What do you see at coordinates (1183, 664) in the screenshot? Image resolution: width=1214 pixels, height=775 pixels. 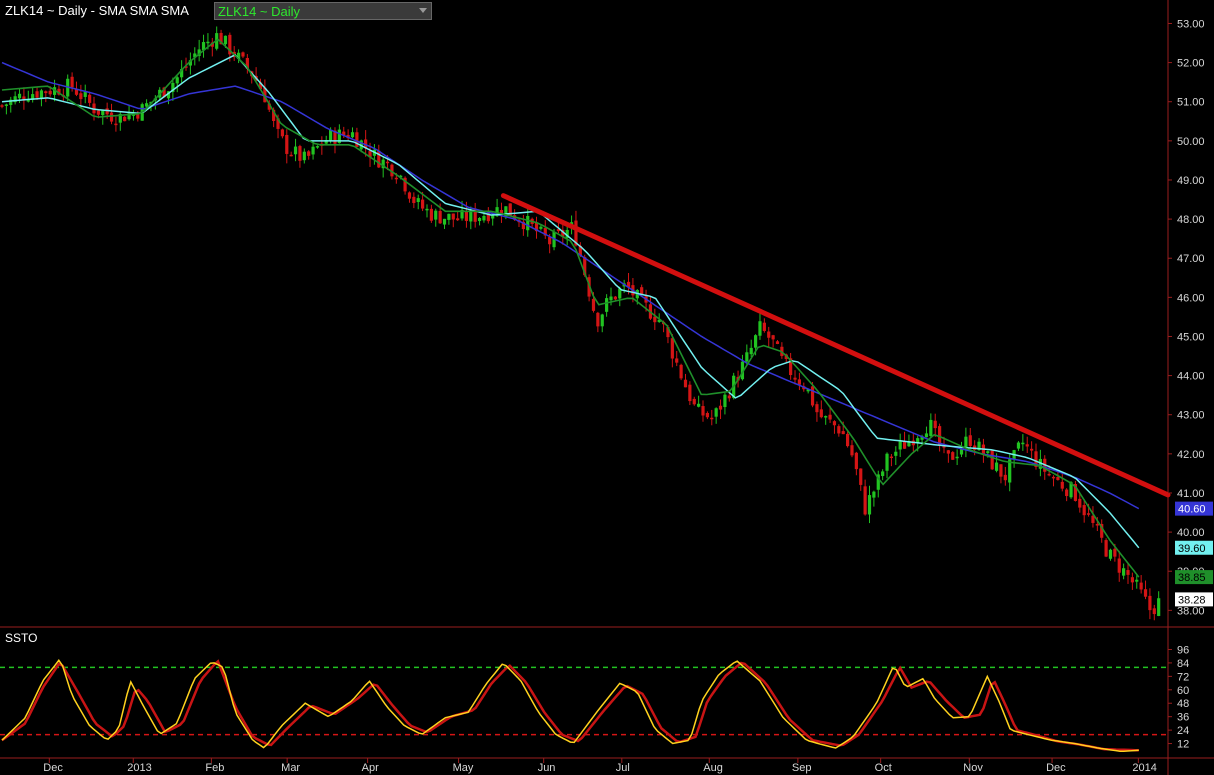 I see `ssto-tick-label: 84` at bounding box center [1183, 664].